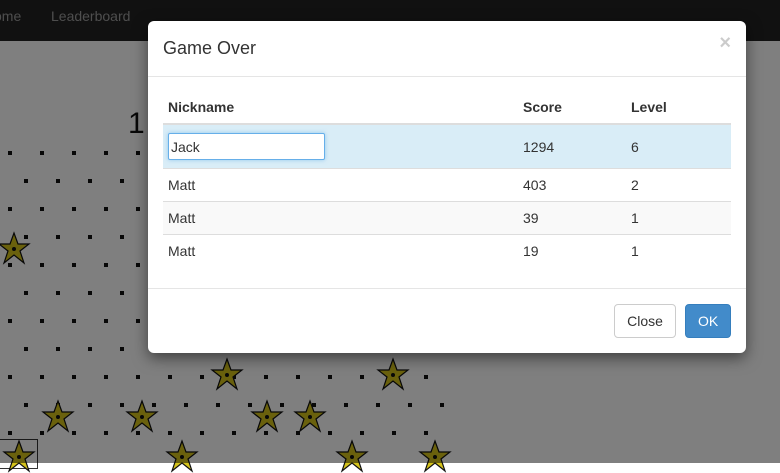 Image resolution: width=780 pixels, height=473 pixels. Describe the element at coordinates (572, 146) in the screenshot. I see `score-cell: 1294` at that location.